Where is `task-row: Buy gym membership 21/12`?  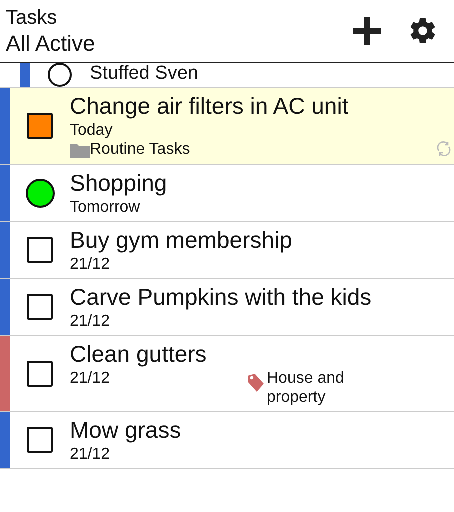
task-row: Buy gym membership 21/12 is located at coordinates (227, 250).